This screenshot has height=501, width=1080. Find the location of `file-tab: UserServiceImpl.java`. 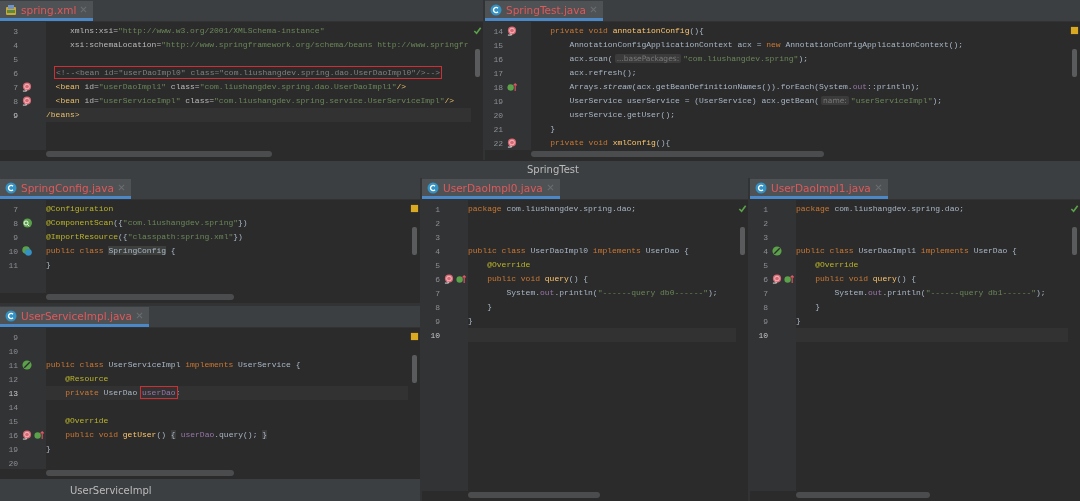

file-tab: UserServiceImpl.java is located at coordinates (74, 317).